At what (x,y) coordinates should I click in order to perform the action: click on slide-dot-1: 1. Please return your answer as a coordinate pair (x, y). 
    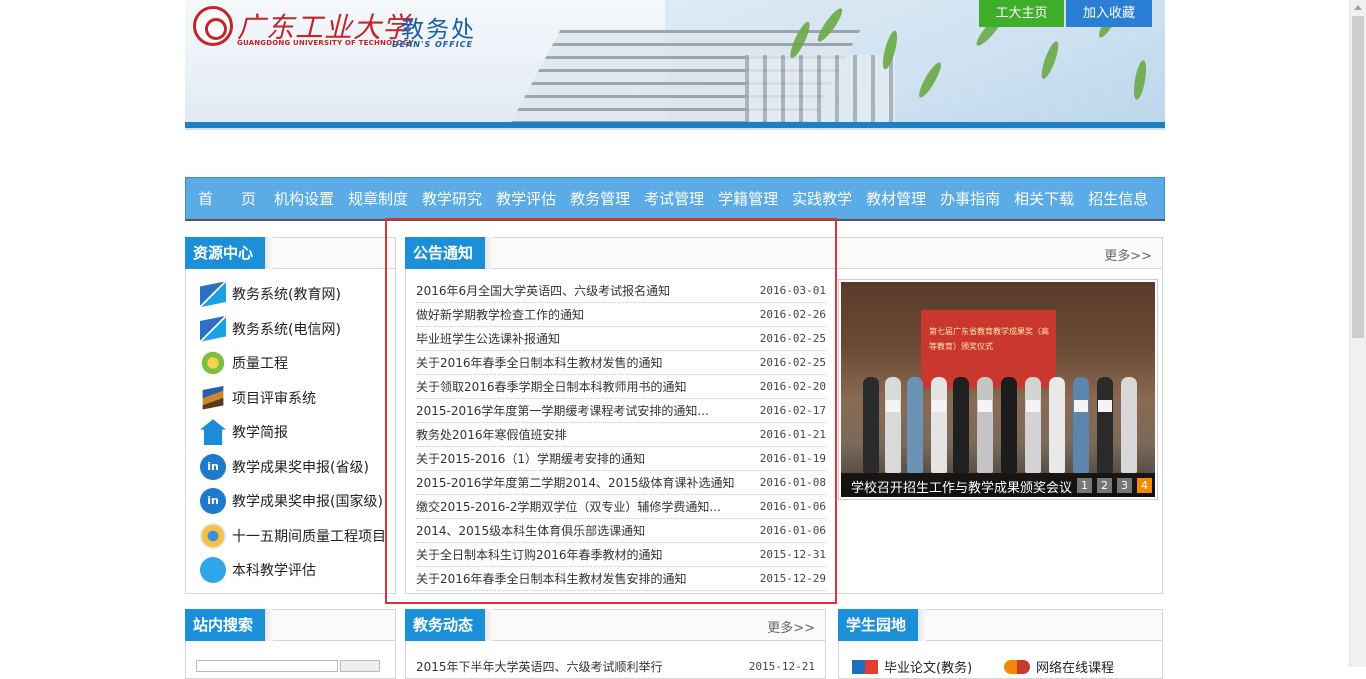
    Looking at the image, I should click on (1084, 485).